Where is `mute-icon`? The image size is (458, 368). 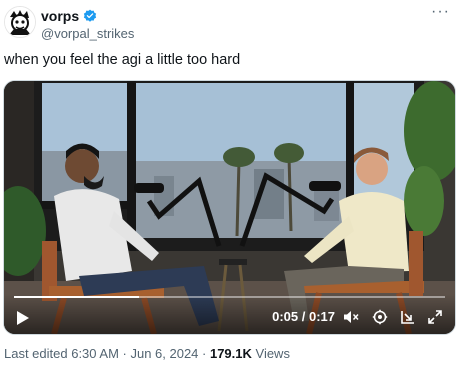 mute-icon is located at coordinates (351, 317).